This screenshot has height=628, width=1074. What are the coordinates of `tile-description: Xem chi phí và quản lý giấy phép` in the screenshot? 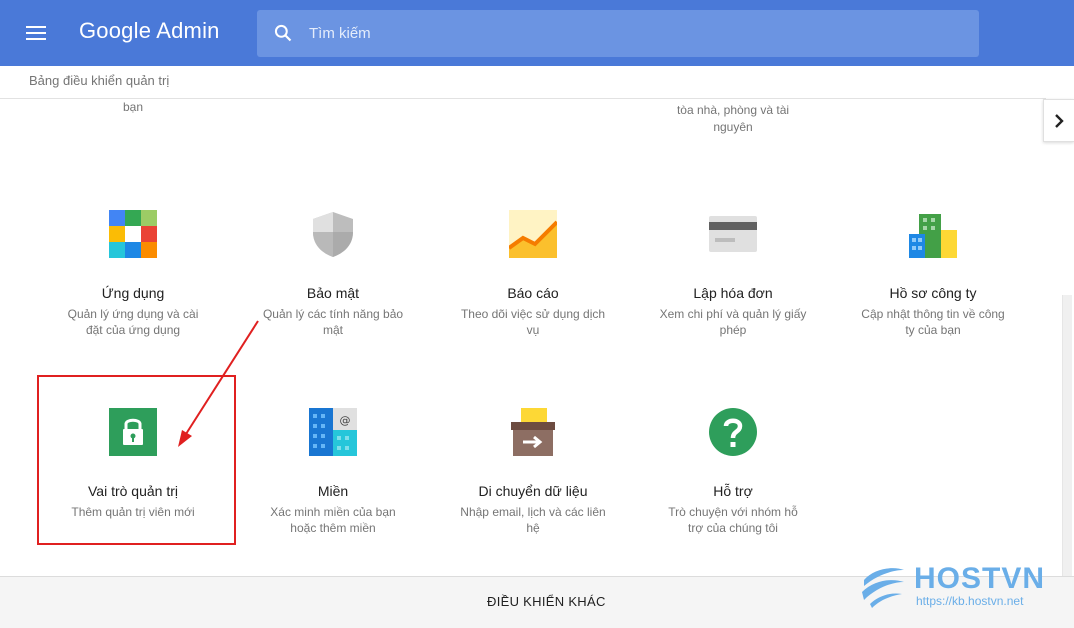 It's located at (733, 322).